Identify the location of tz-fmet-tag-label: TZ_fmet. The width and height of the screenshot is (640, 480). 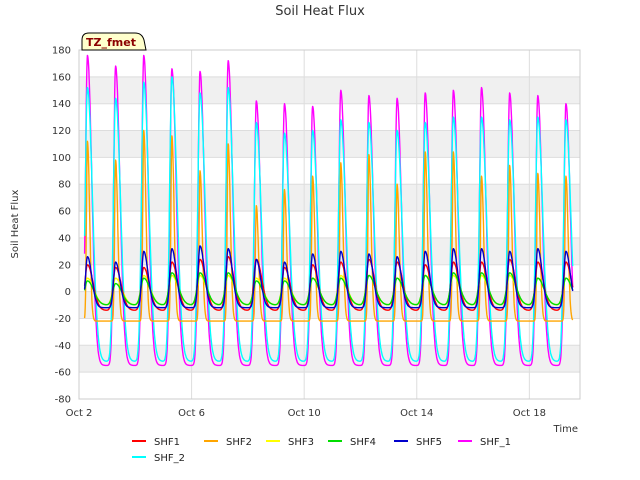
(111, 42).